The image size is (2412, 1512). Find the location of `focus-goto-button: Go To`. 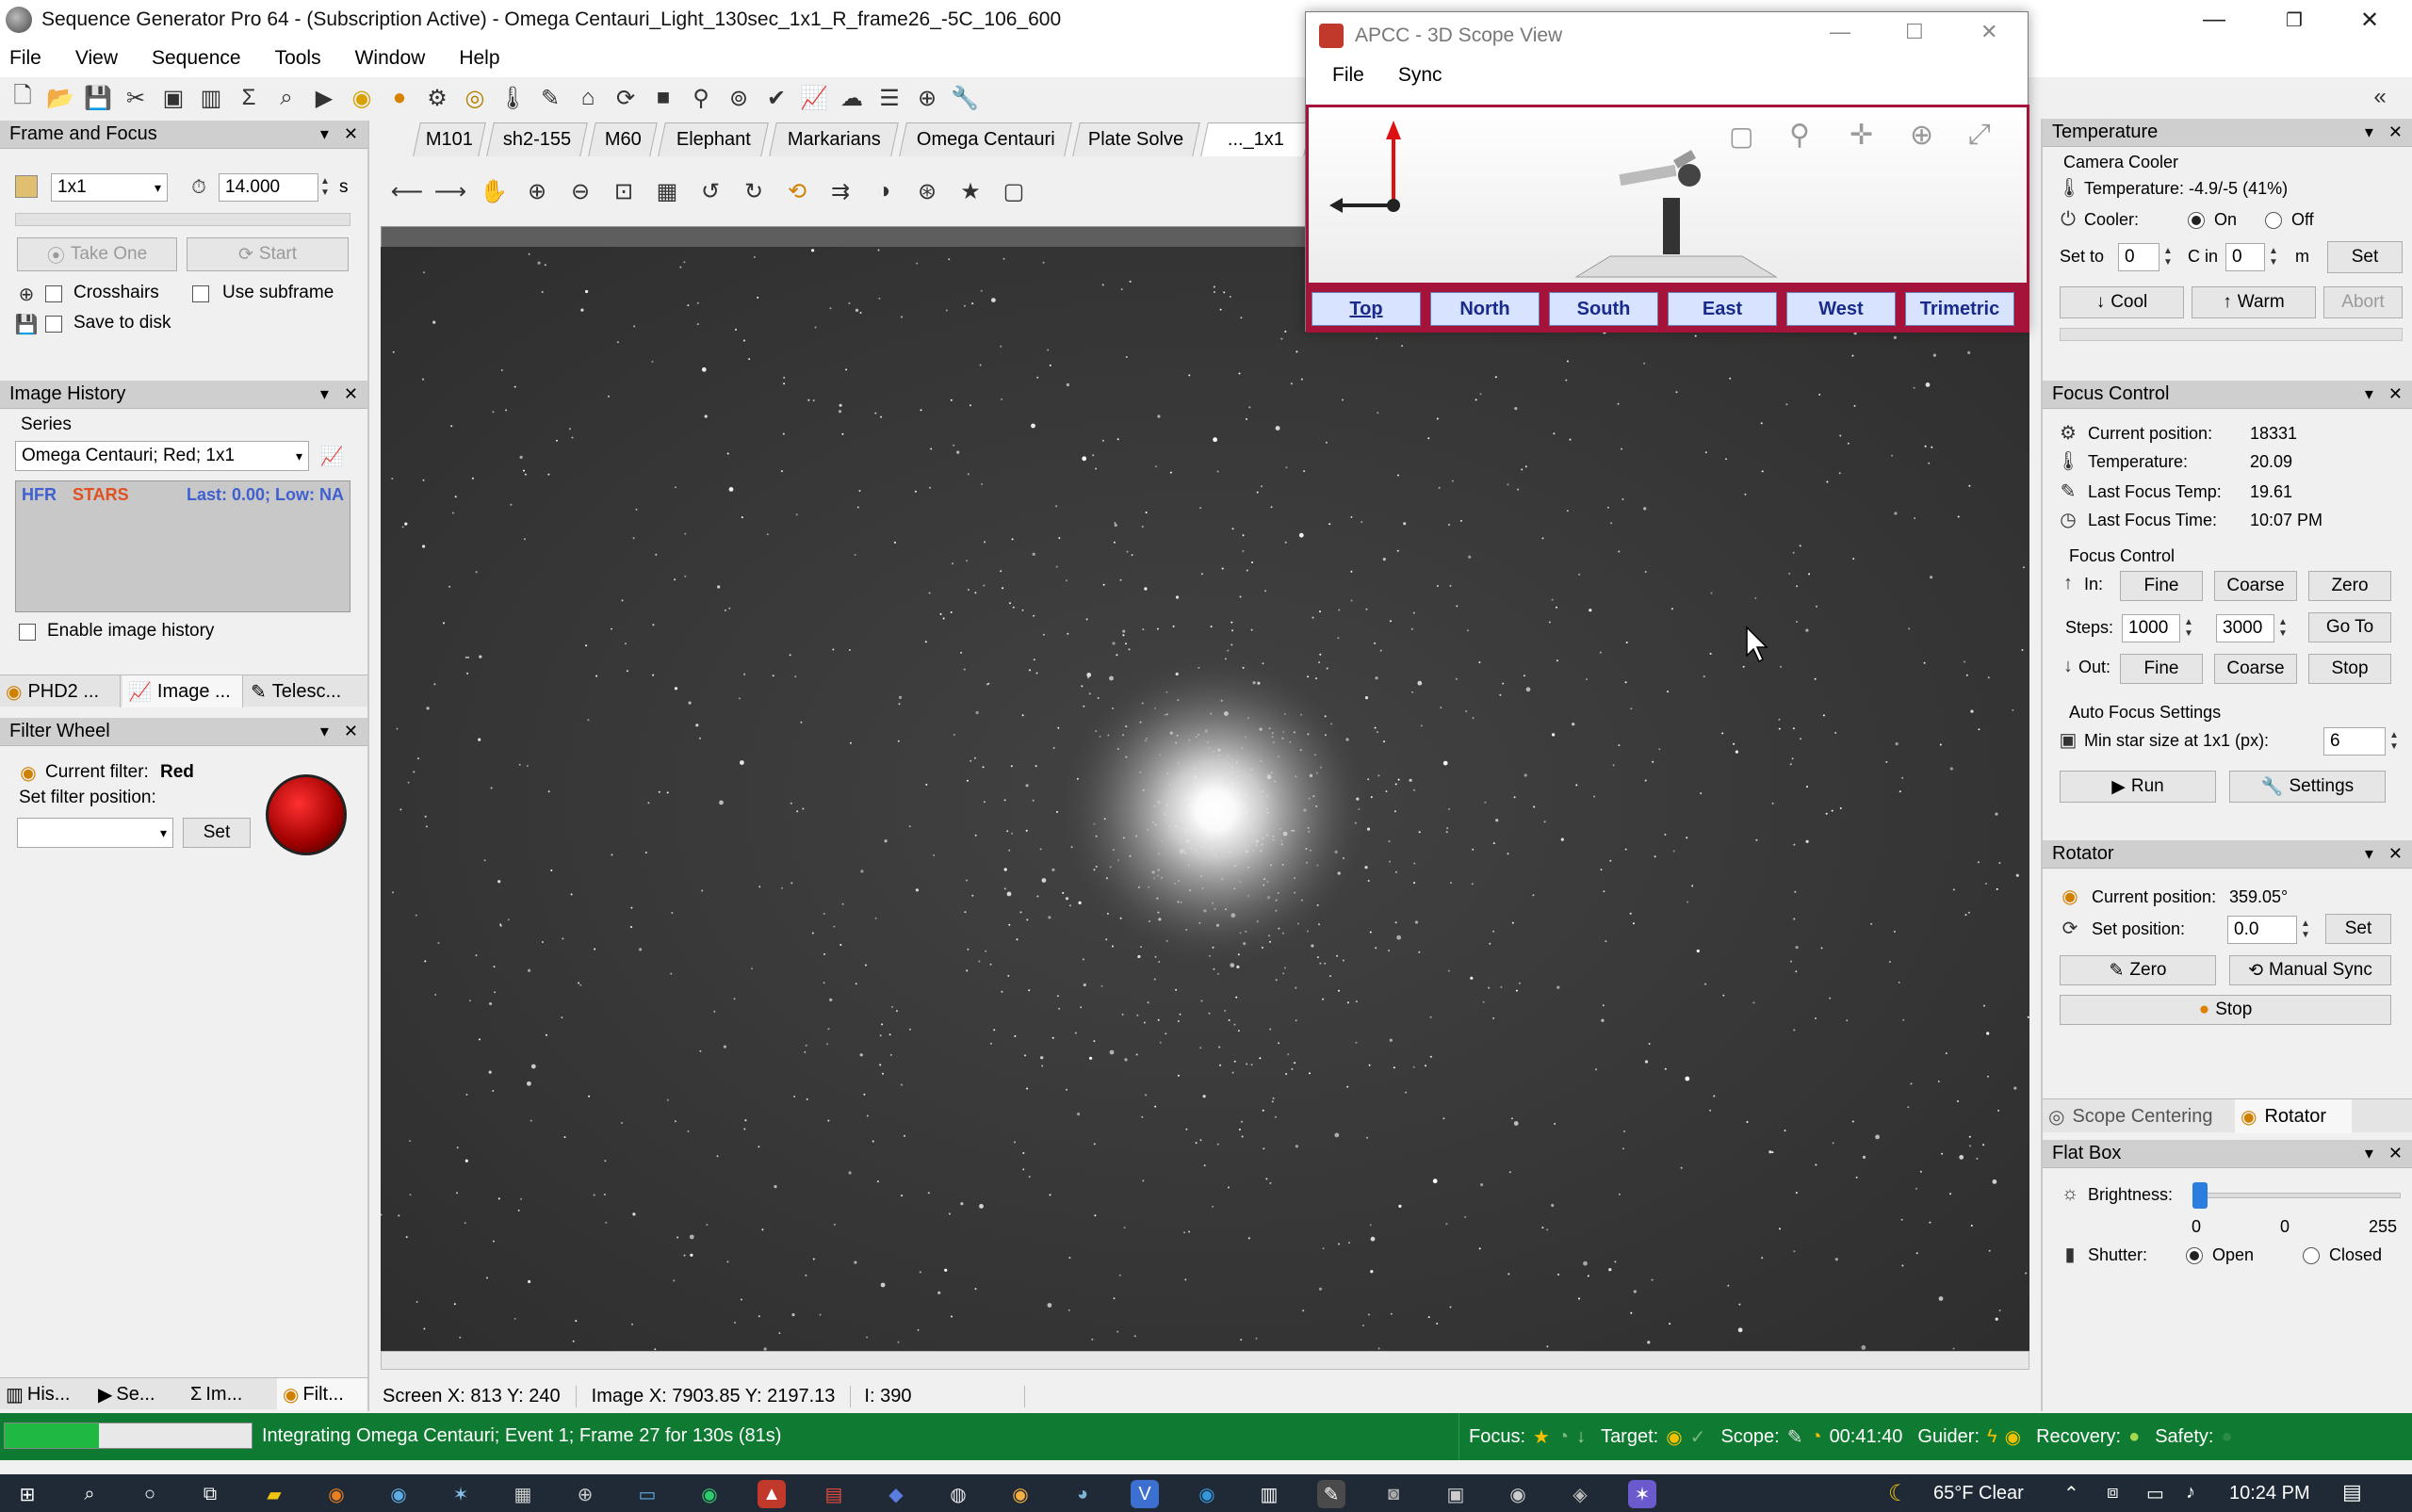

focus-goto-button: Go To is located at coordinates (2349, 627).